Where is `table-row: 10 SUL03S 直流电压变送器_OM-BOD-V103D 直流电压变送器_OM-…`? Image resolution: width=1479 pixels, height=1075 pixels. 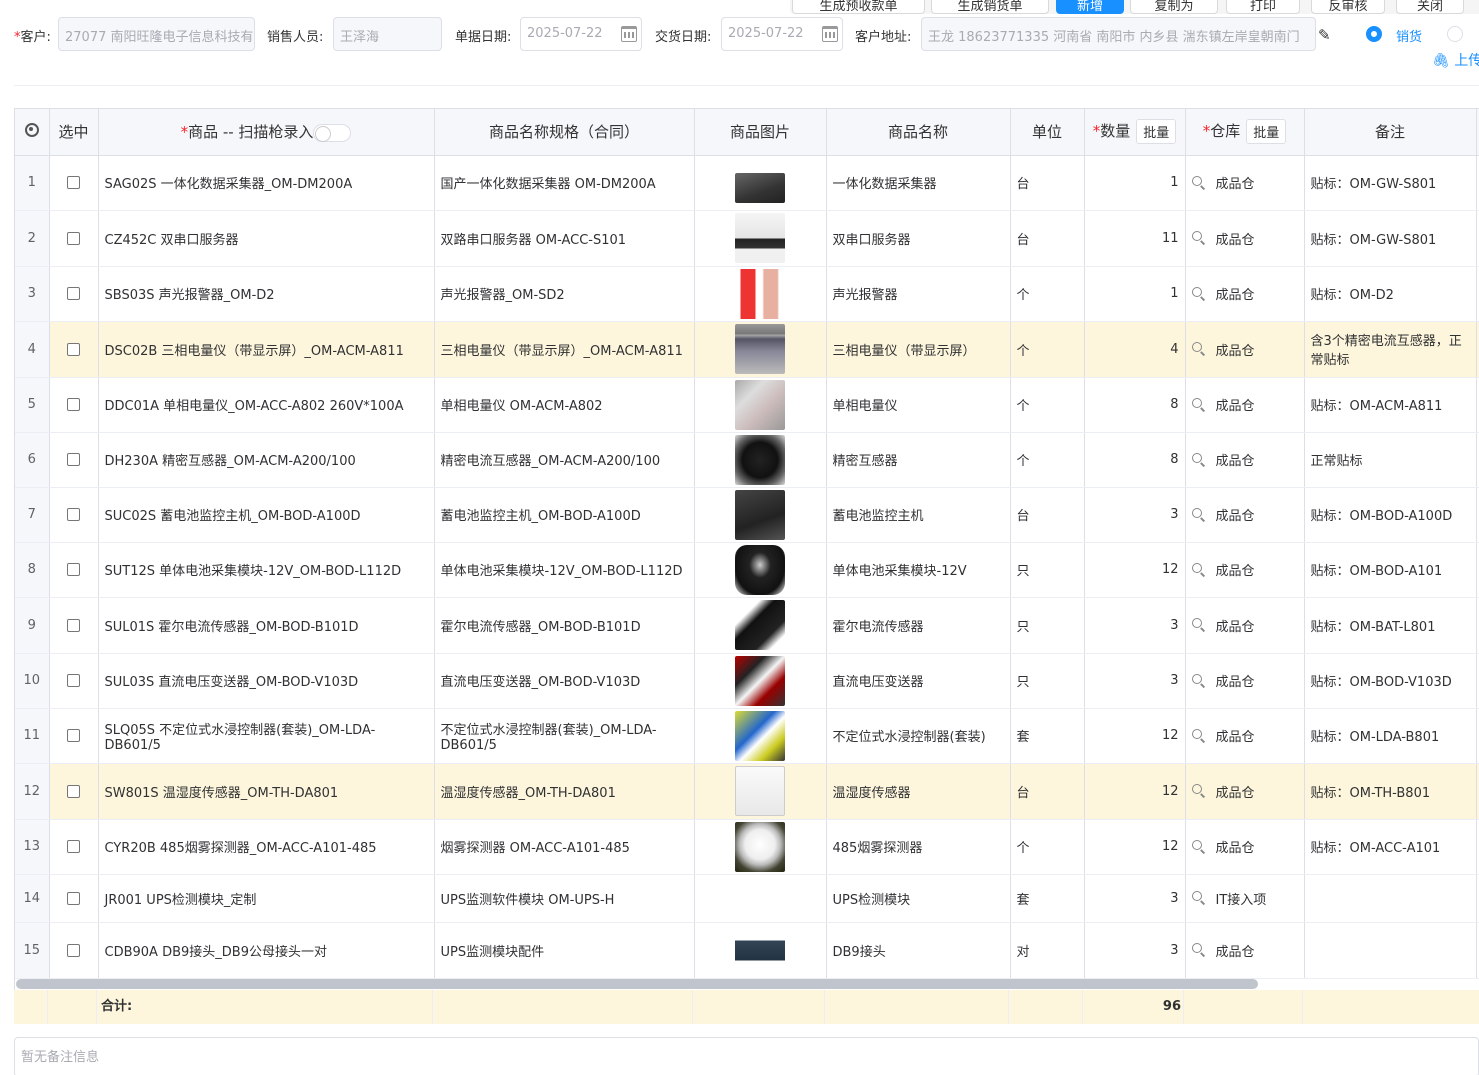 table-row: 10 SUL03S 直流电压变送器_OM-BOD-V103D 直流电压变送器_OM-… is located at coordinates (747, 681).